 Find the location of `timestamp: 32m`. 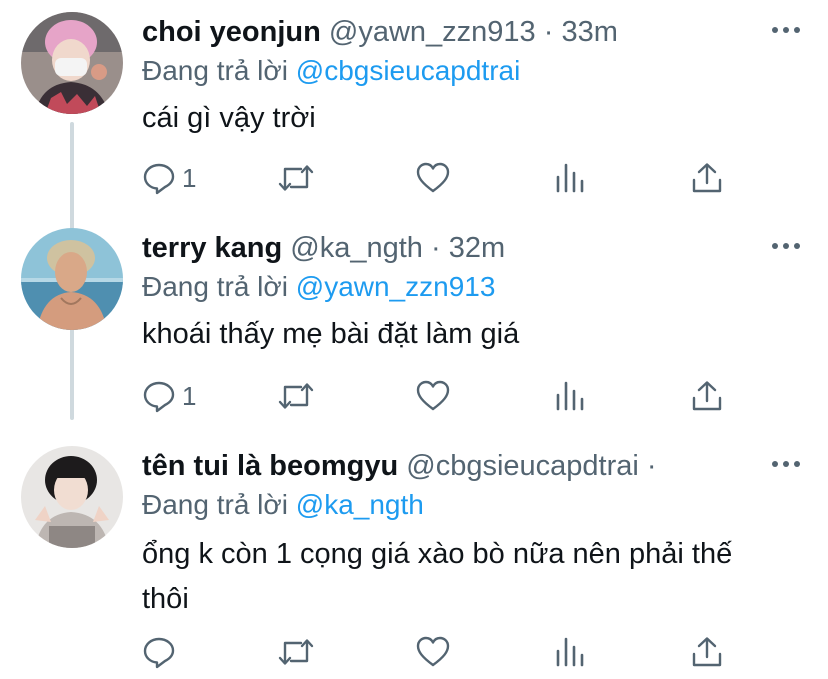

timestamp: 32m is located at coordinates (477, 248).